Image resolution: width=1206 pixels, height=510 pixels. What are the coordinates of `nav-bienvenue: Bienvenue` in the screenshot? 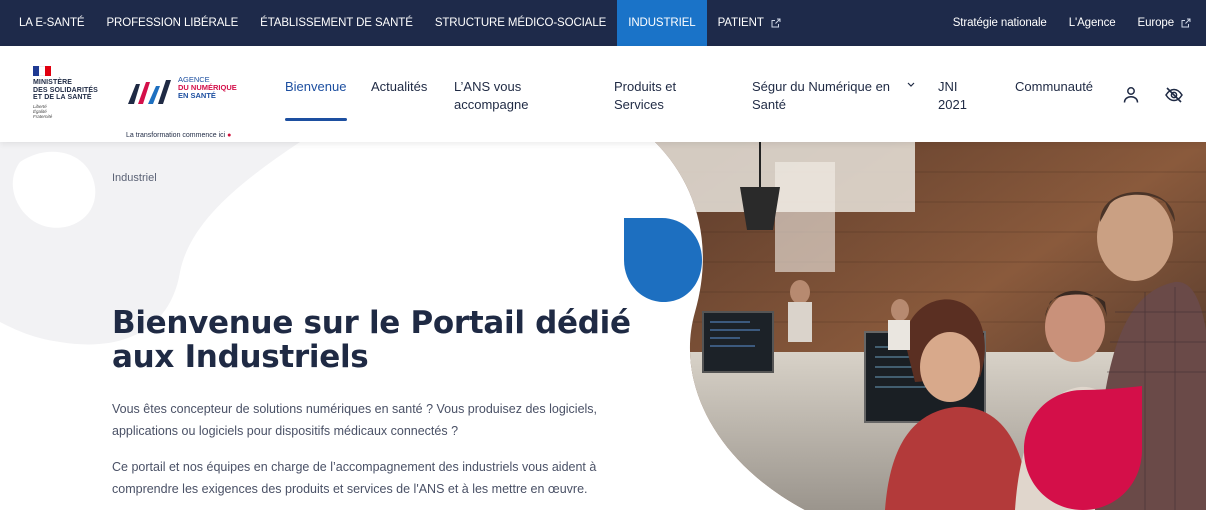 It's located at (315, 87).